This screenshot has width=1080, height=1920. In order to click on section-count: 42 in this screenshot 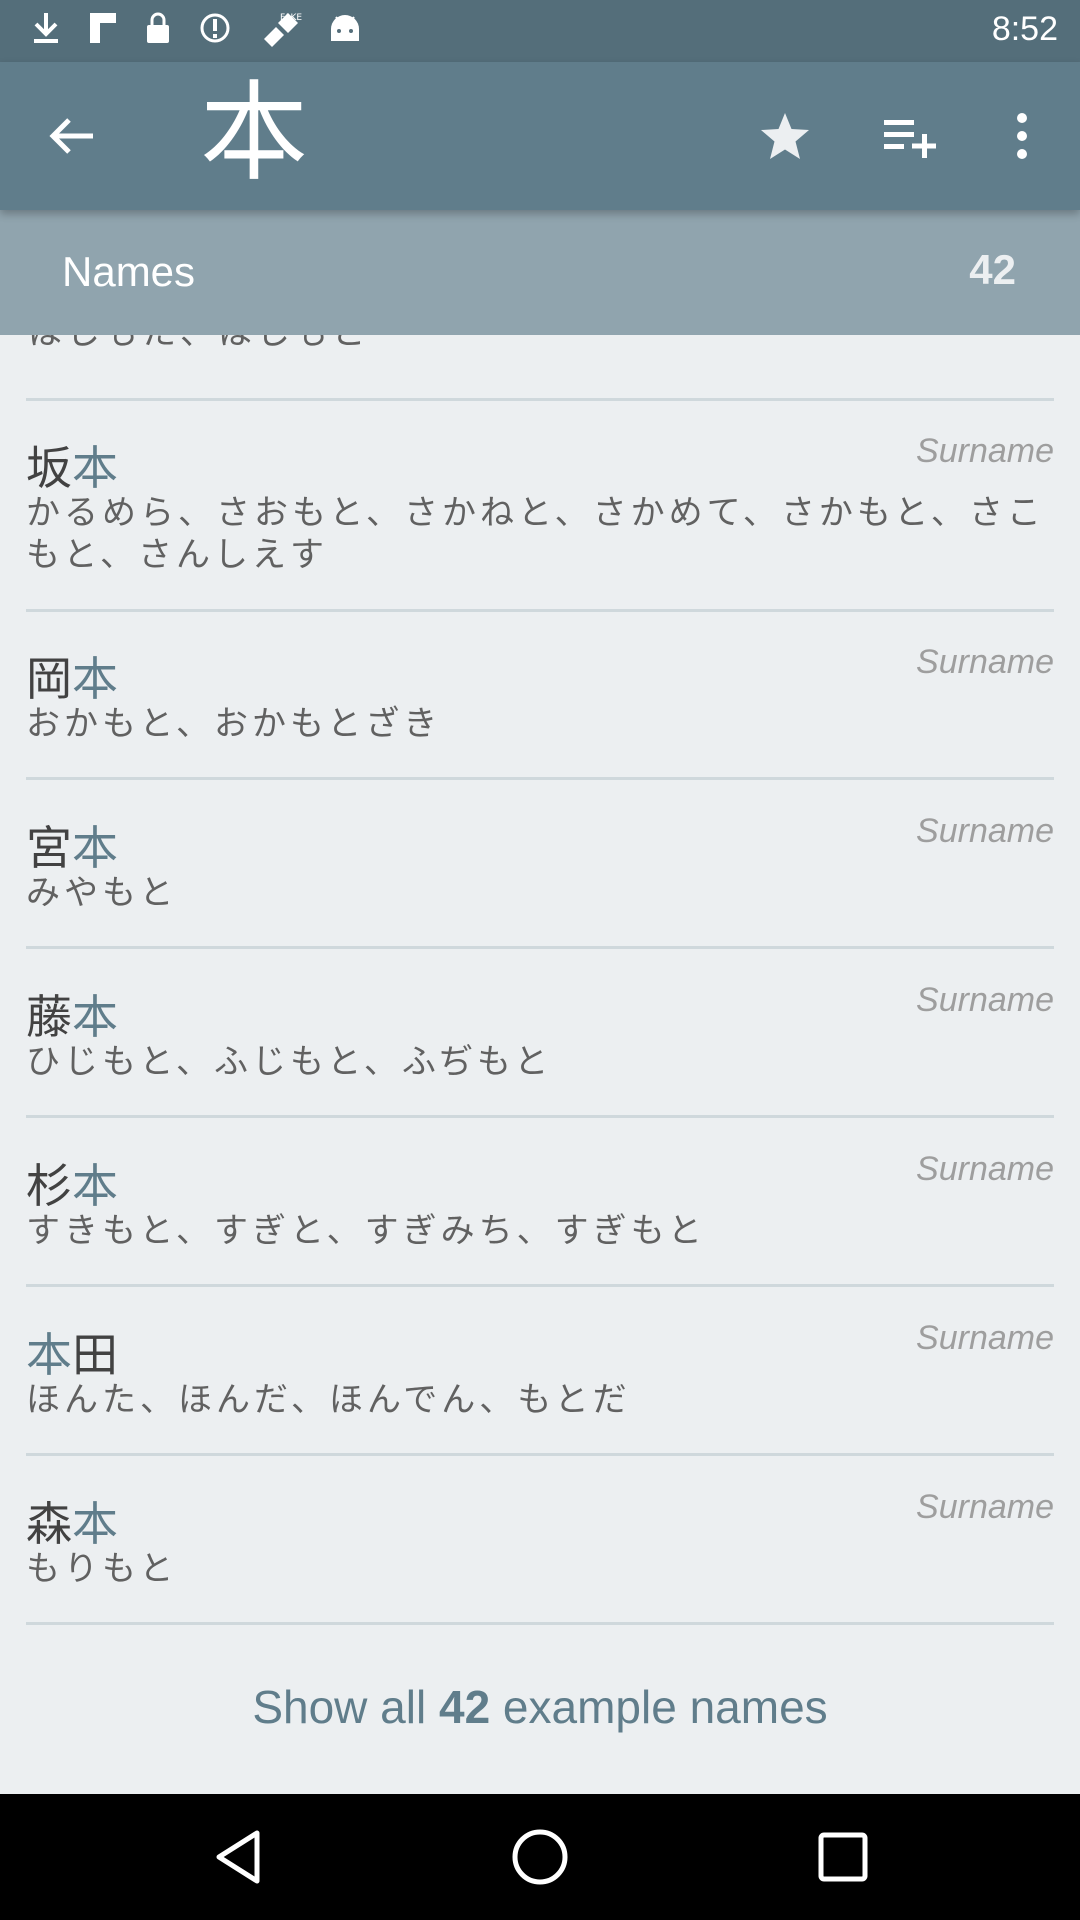, I will do `click(992, 269)`.